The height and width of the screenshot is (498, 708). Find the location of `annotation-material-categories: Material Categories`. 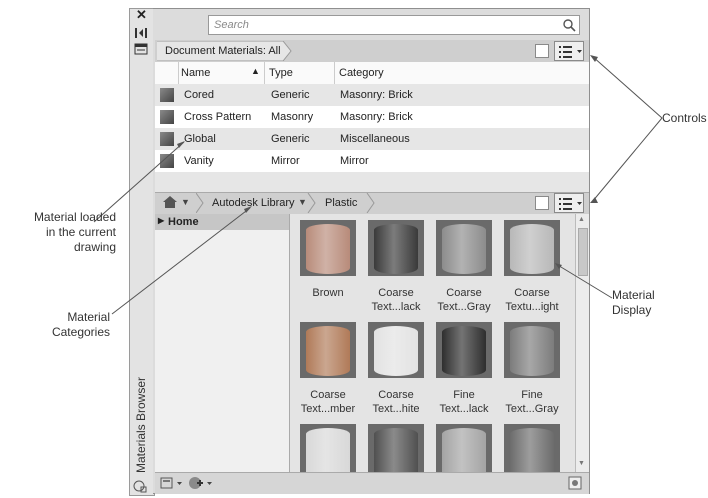

annotation-material-categories: Material Categories is located at coordinates (80, 324).